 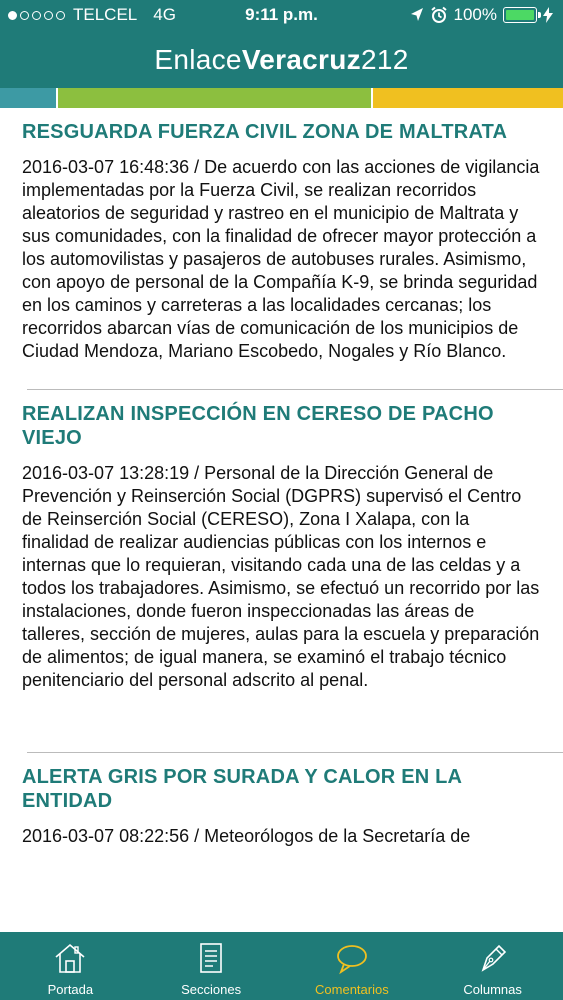 What do you see at coordinates (301, 59) in the screenshot?
I see `app-title-veracruz: Veracruz` at bounding box center [301, 59].